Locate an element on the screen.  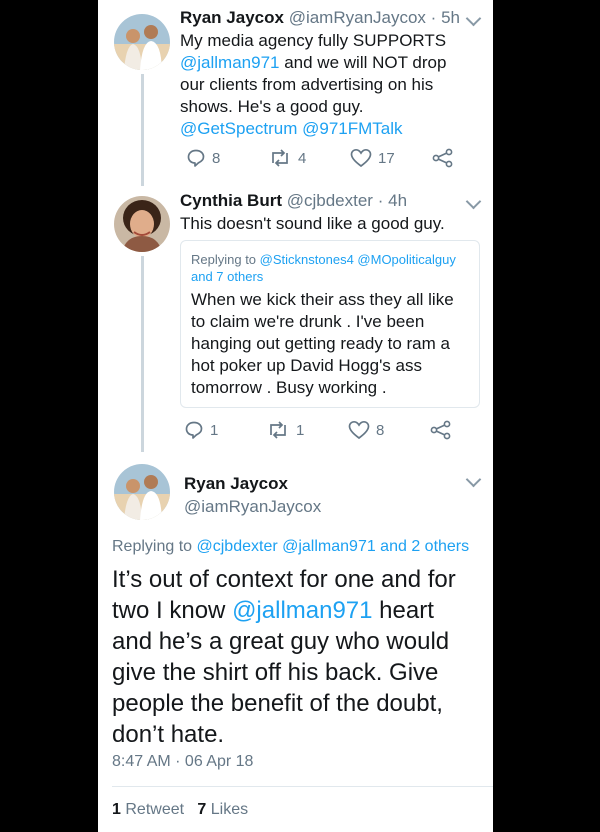
timestamp: 4h is located at coordinates (397, 200).